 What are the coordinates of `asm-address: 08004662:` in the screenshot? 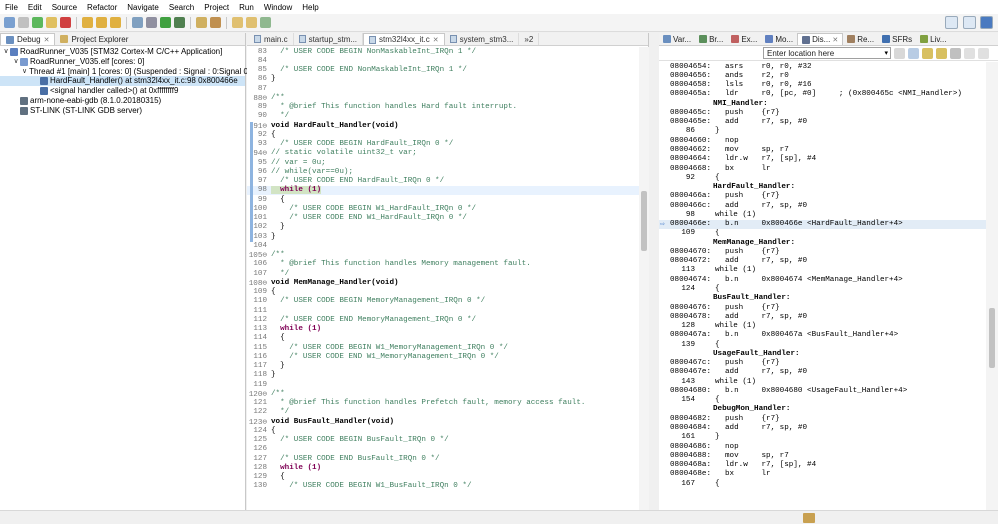 It's located at (687, 150).